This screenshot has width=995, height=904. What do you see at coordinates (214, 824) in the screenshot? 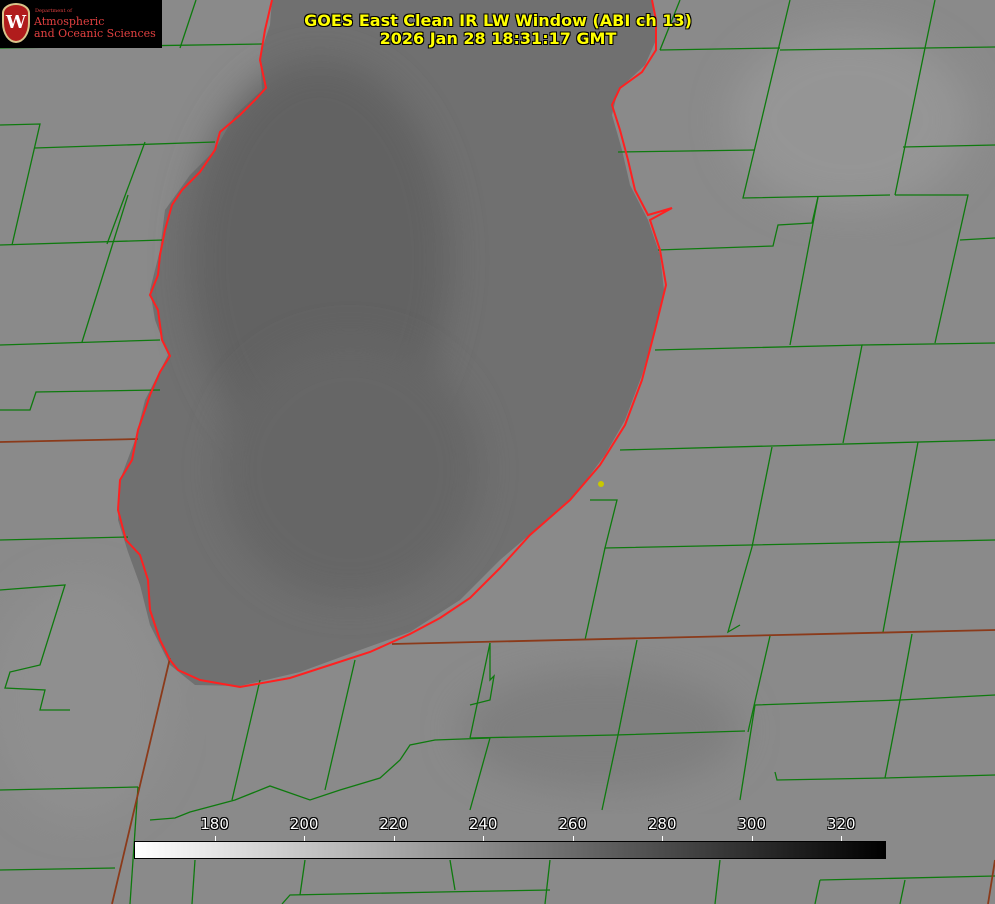
I see `colorbar-tick-label: 180` at bounding box center [214, 824].